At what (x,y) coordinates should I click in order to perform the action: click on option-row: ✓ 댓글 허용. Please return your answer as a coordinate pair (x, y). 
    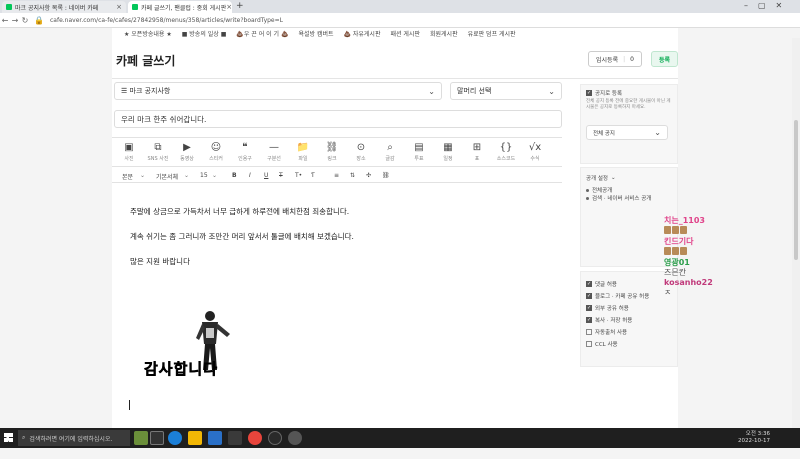
    Looking at the image, I should click on (629, 284).